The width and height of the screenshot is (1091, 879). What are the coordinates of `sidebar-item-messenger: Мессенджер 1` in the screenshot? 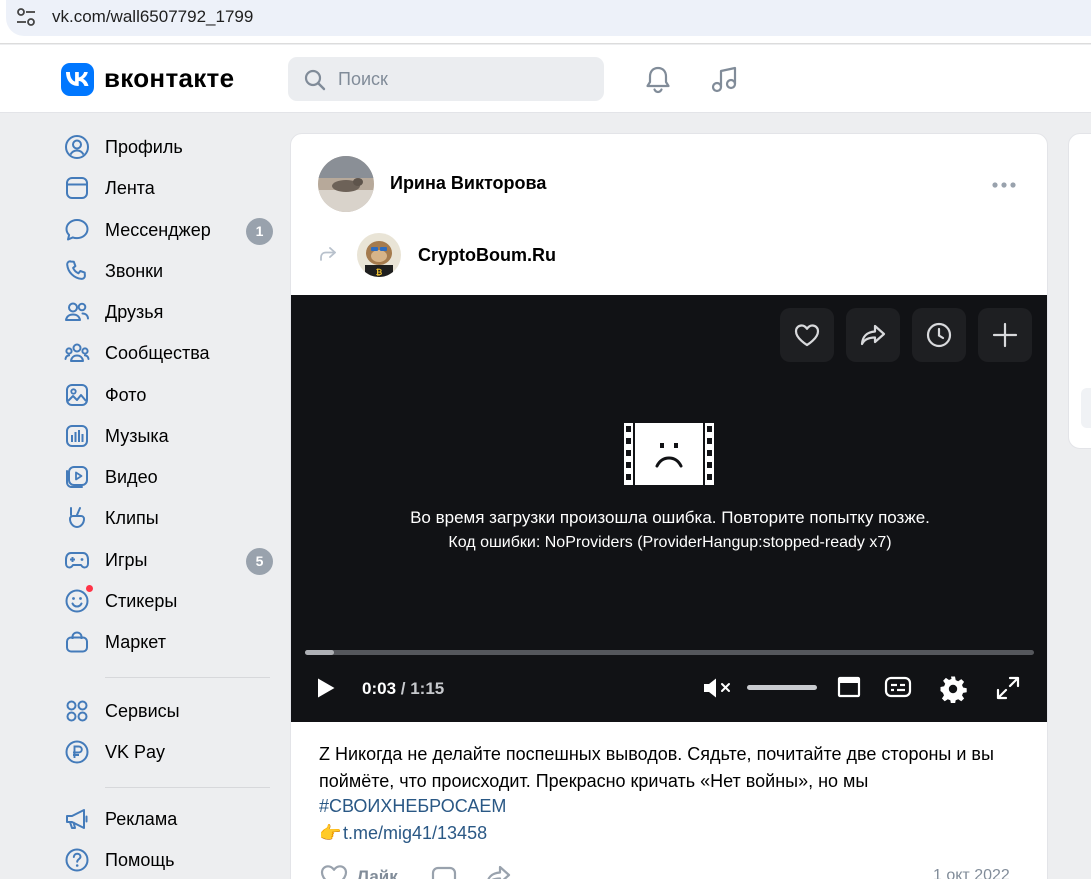 It's located at (167, 230).